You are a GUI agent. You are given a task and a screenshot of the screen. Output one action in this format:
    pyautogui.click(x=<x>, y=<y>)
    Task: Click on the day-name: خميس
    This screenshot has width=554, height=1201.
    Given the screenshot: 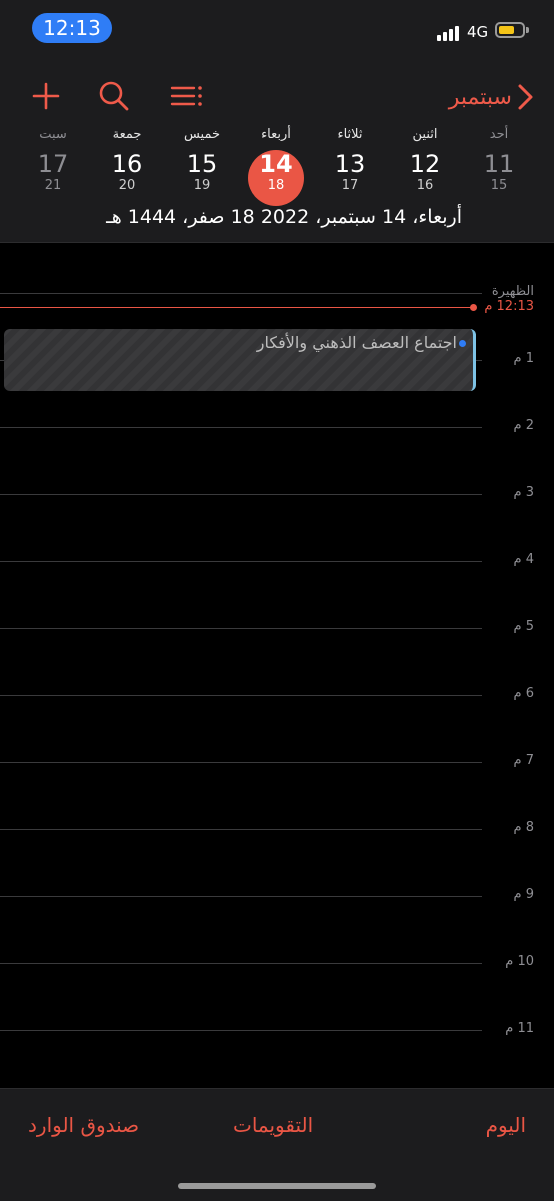 What is the action you would take?
    pyautogui.click(x=202, y=134)
    